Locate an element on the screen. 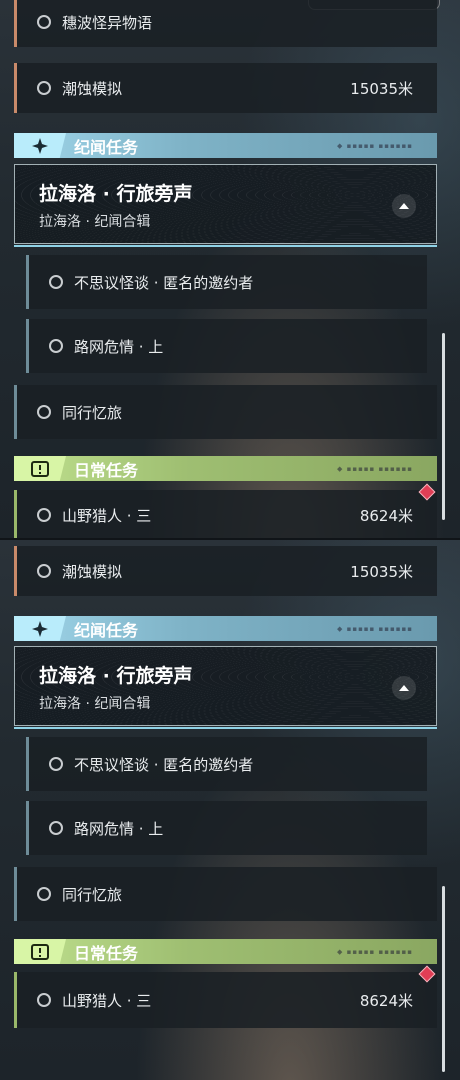  quest-label: 穗波怪异物语 is located at coordinates (107, 22).